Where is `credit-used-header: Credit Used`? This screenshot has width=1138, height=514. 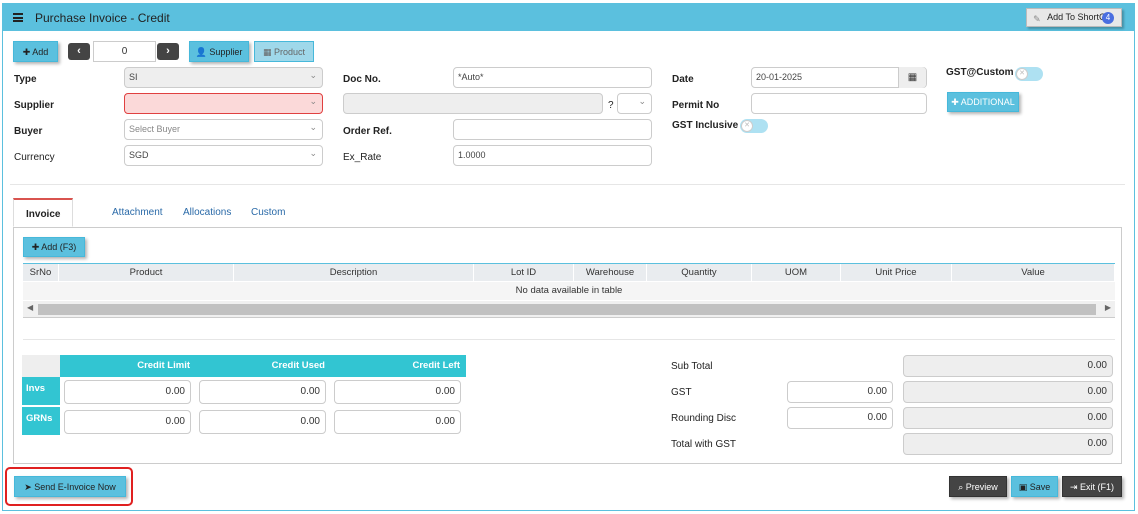
credit-used-header: Credit Used is located at coordinates (263, 366).